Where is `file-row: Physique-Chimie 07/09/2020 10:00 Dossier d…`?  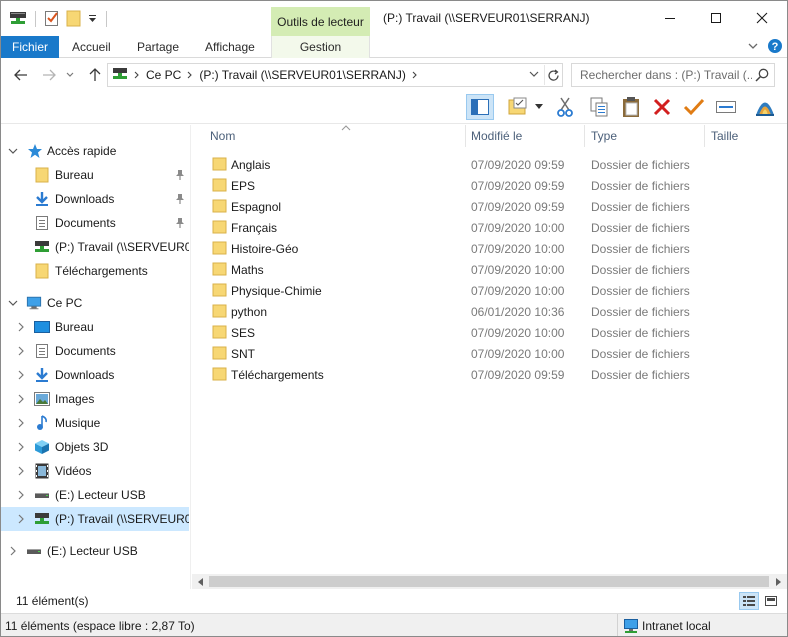
file-row: Physique-Chimie 07/09/2020 10:00 Dossier d… is located at coordinates (453, 290).